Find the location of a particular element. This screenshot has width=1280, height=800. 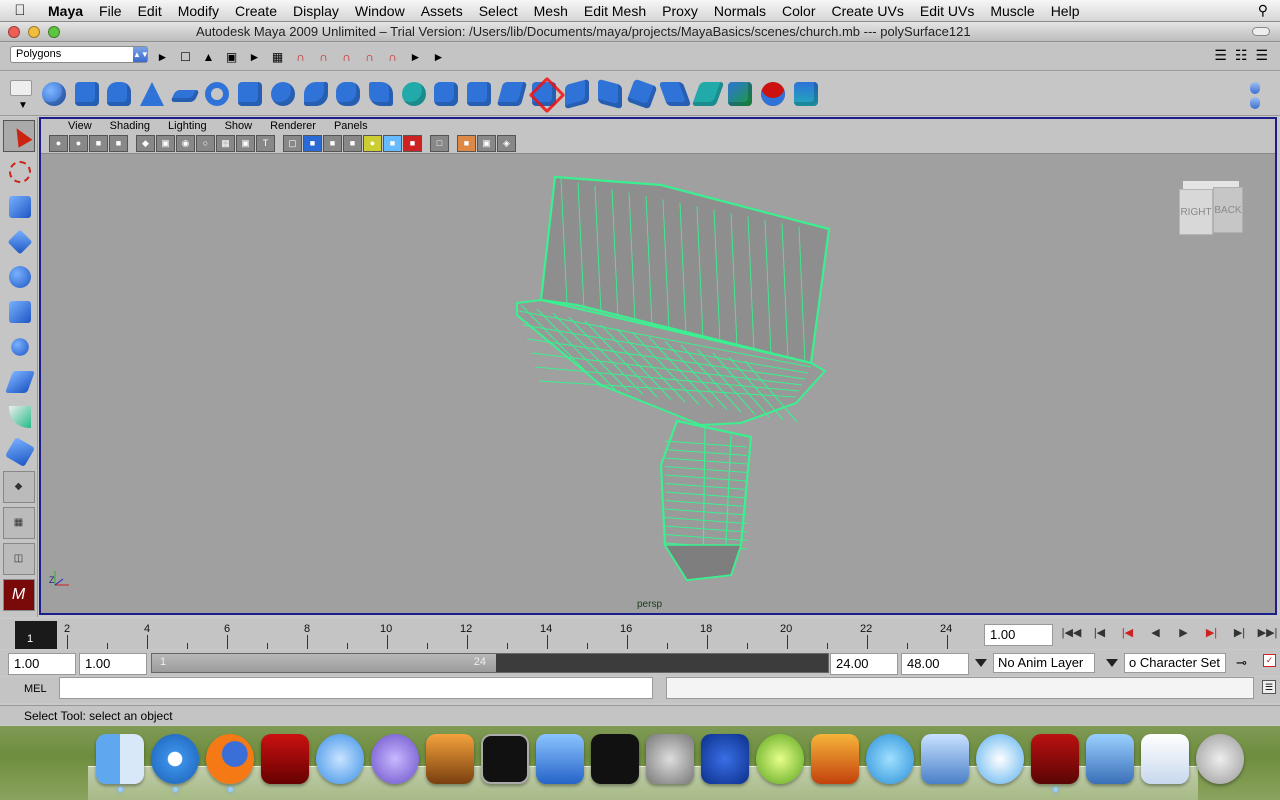

collapse-arrow-icon: ► is located at coordinates (415, 57).